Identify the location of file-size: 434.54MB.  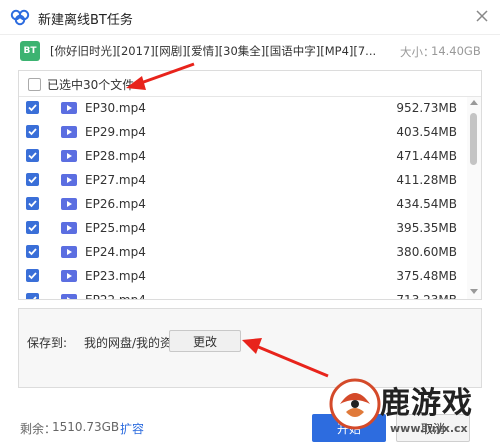
(426, 204).